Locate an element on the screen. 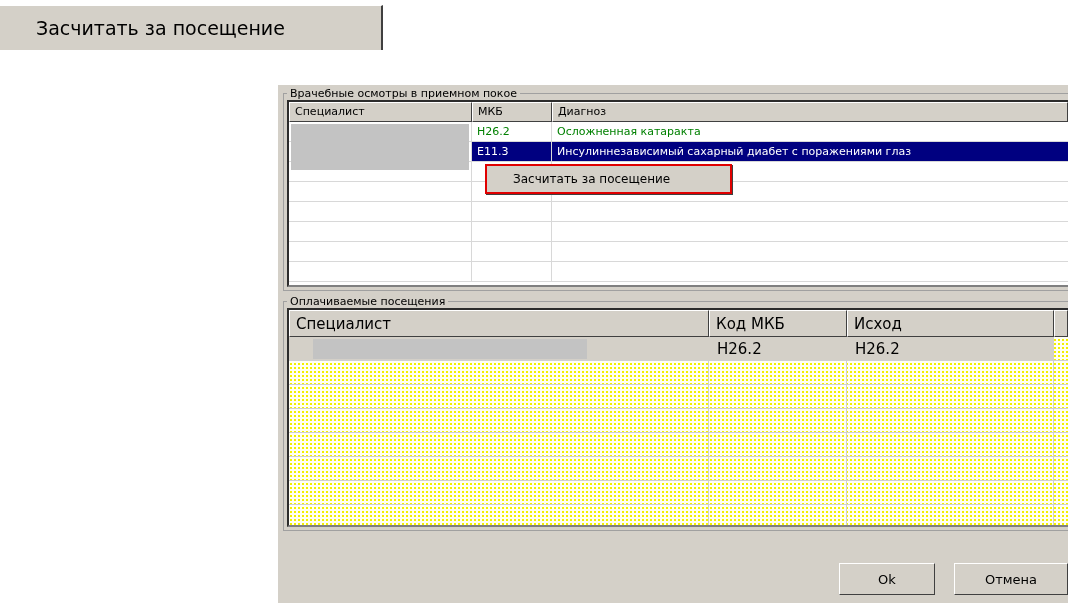 The height and width of the screenshot is (603, 1068). column-header: Диагноз is located at coordinates (810, 112).